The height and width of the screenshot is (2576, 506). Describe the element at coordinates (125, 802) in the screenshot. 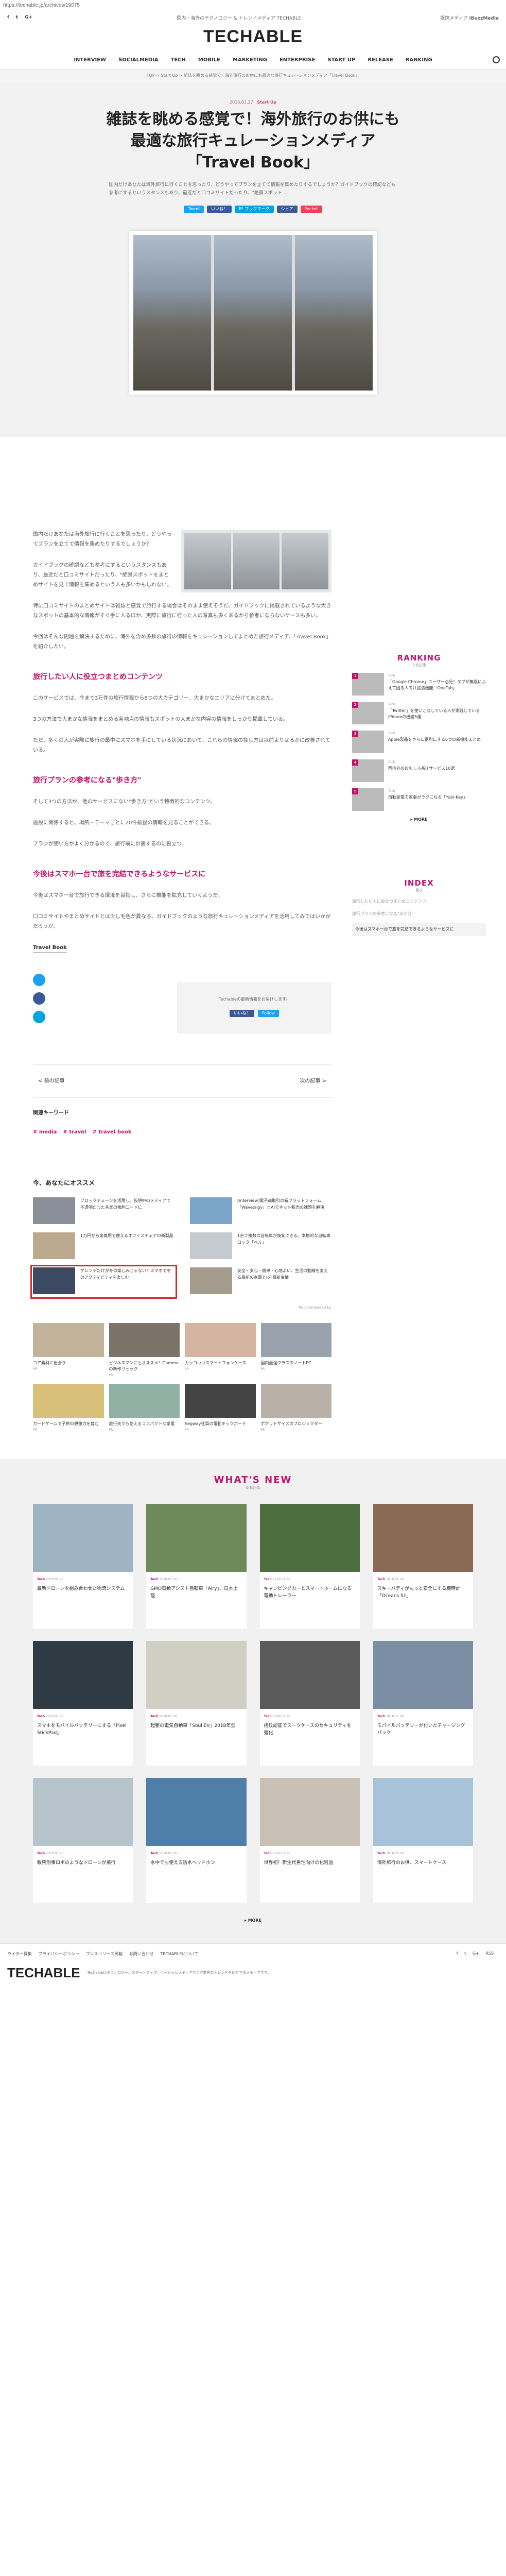

I see `paragraph: そして3つの方法が、他のサービスにない"歩き方"という特徴的なコンテンツ。` at that location.